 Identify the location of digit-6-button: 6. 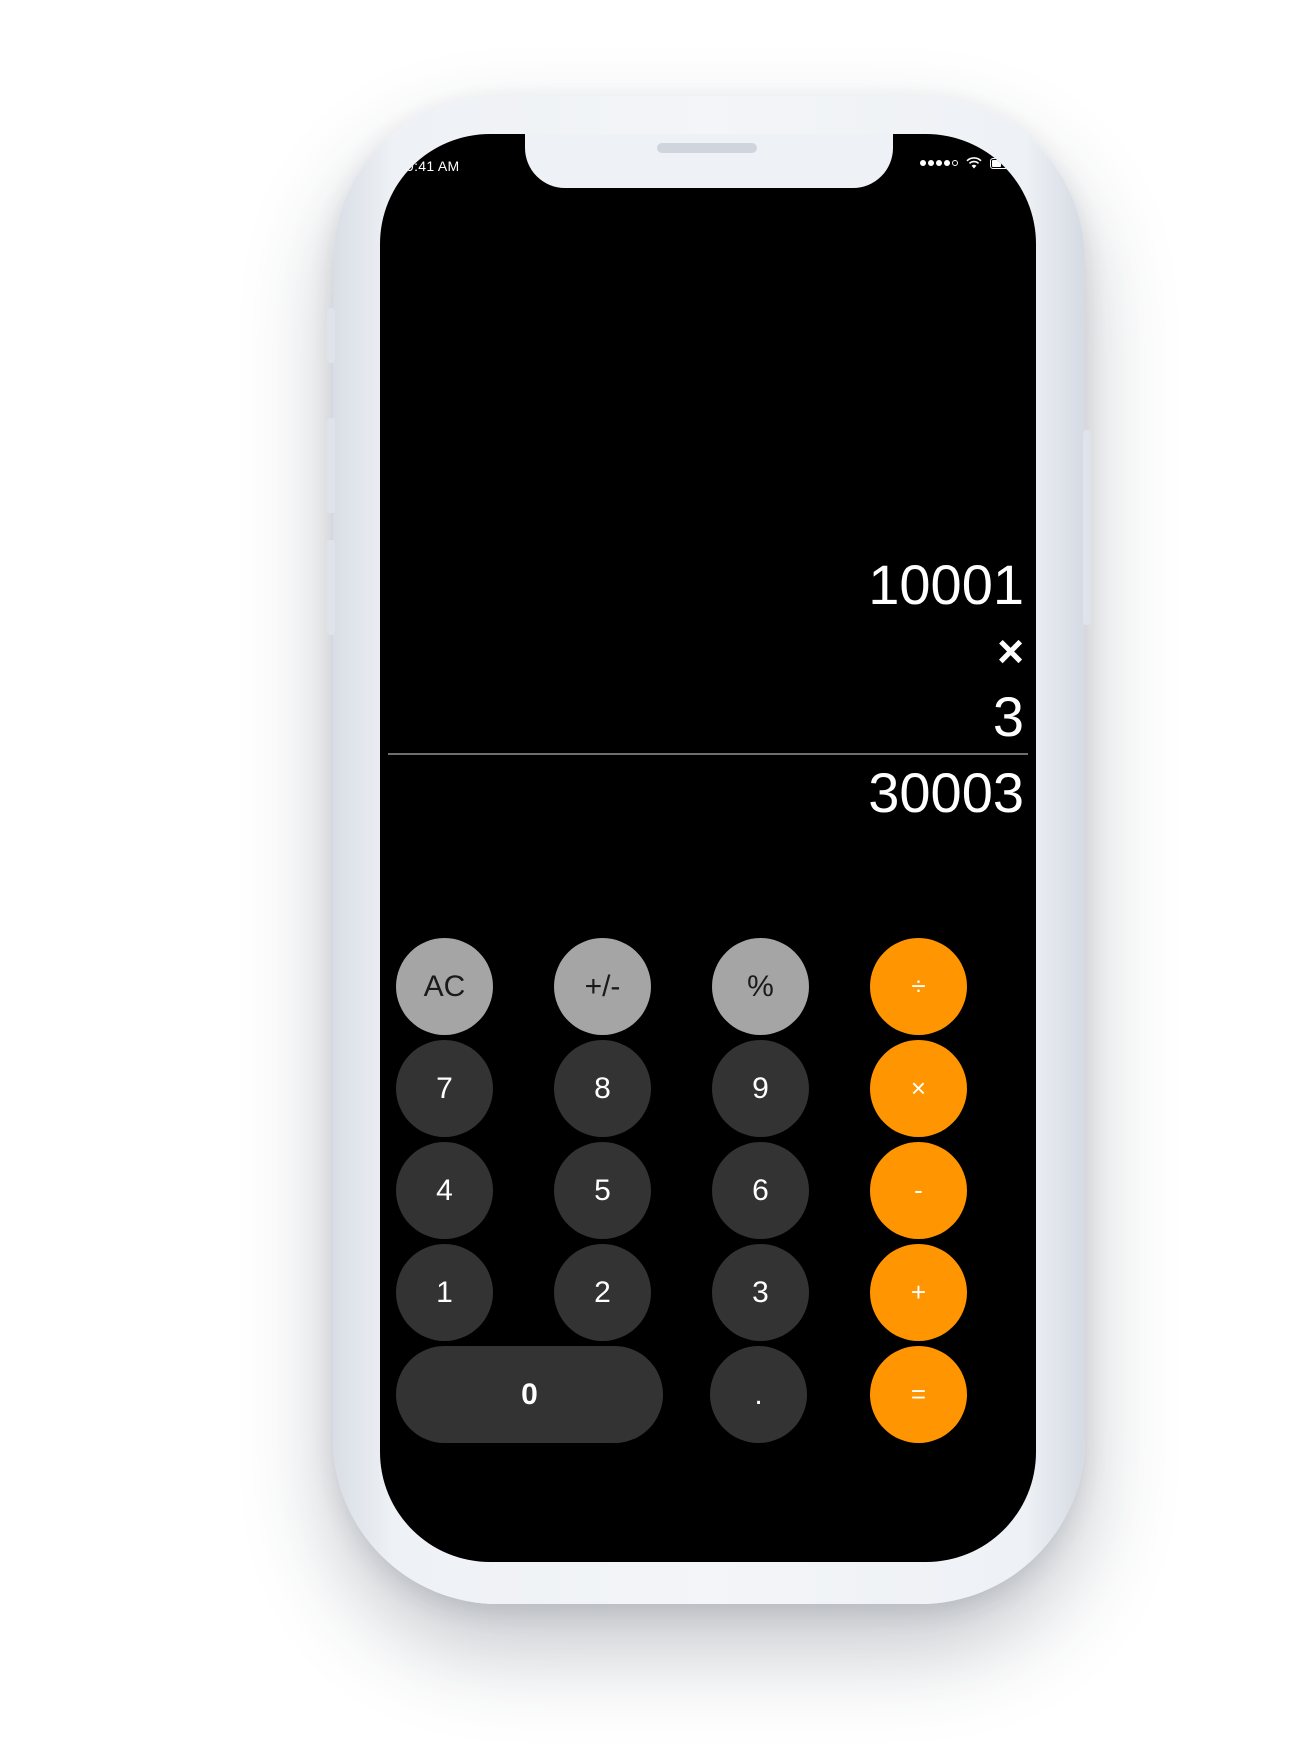
(760, 1190).